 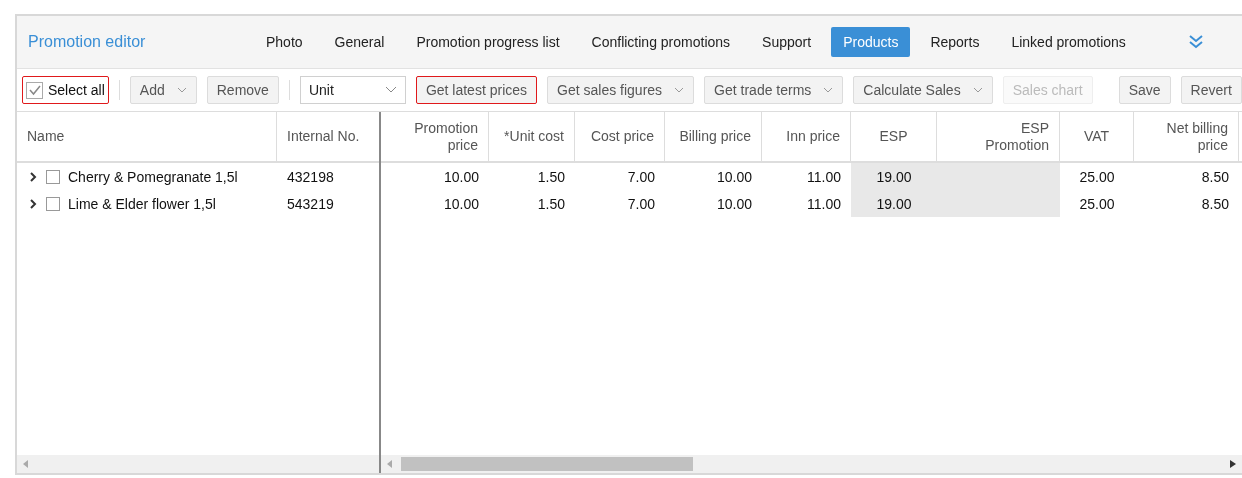 What do you see at coordinates (476, 90) in the screenshot?
I see `toolbar-button: Get latest prices` at bounding box center [476, 90].